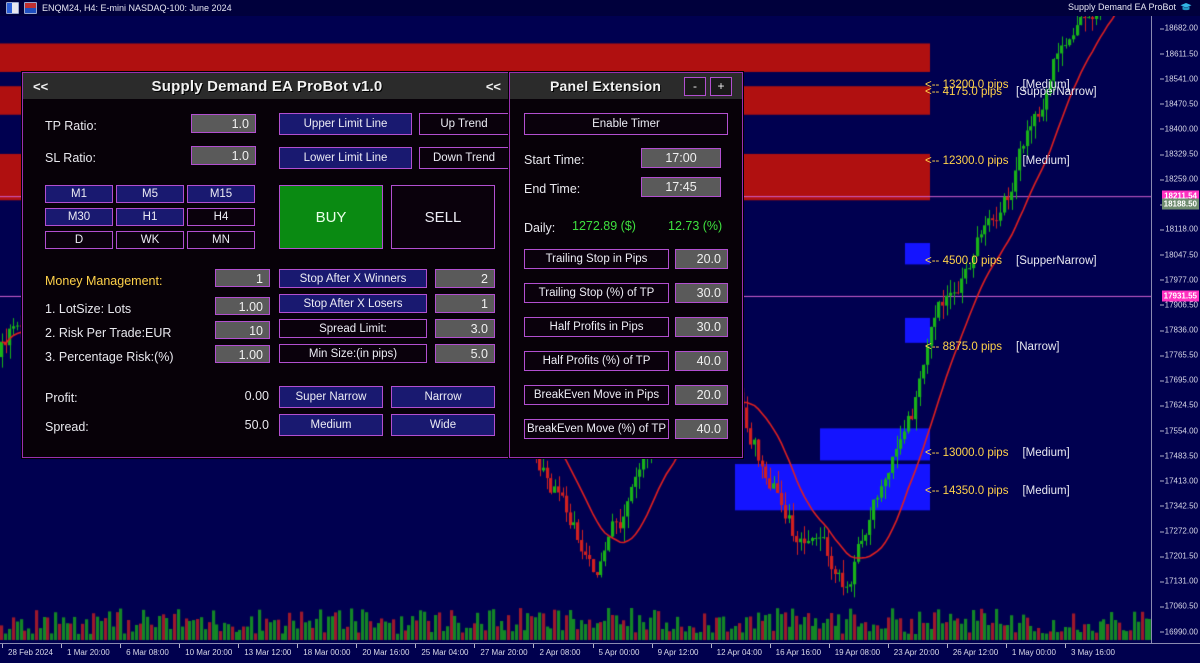 Image resolution: width=1200 pixels, height=663 pixels. Describe the element at coordinates (1178, 606) in the screenshot. I see `price-tick: 17060.50` at that location.